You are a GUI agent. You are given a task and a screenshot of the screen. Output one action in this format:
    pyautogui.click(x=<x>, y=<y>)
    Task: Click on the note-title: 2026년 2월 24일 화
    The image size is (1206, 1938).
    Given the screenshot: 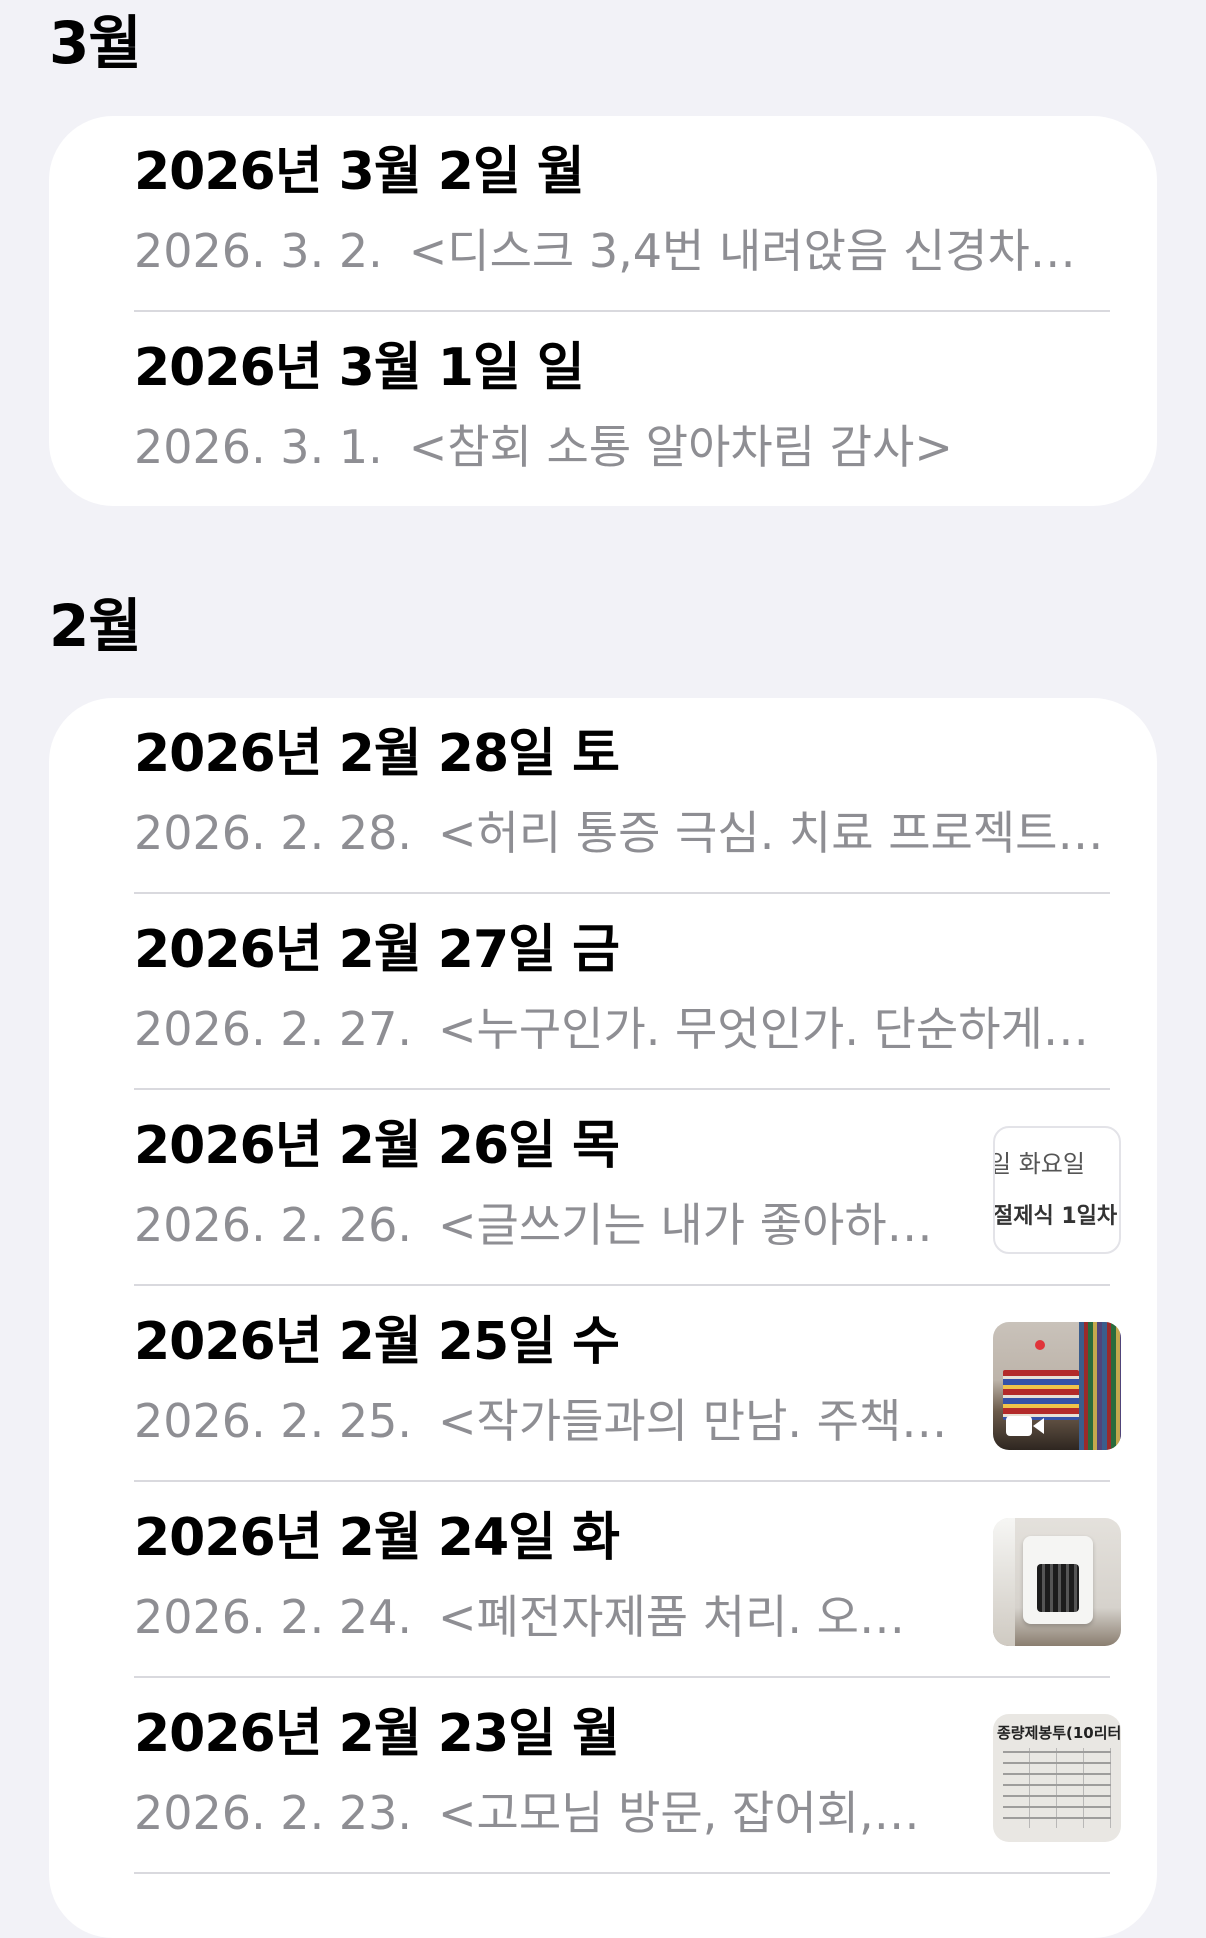 What is the action you would take?
    pyautogui.click(x=377, y=1538)
    